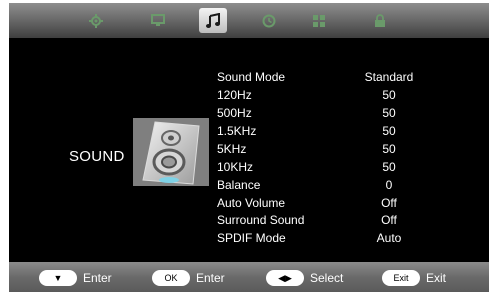 This screenshot has height=295, width=496. Describe the element at coordinates (171, 278) in the screenshot. I see `ok-key-icon: OK` at that location.